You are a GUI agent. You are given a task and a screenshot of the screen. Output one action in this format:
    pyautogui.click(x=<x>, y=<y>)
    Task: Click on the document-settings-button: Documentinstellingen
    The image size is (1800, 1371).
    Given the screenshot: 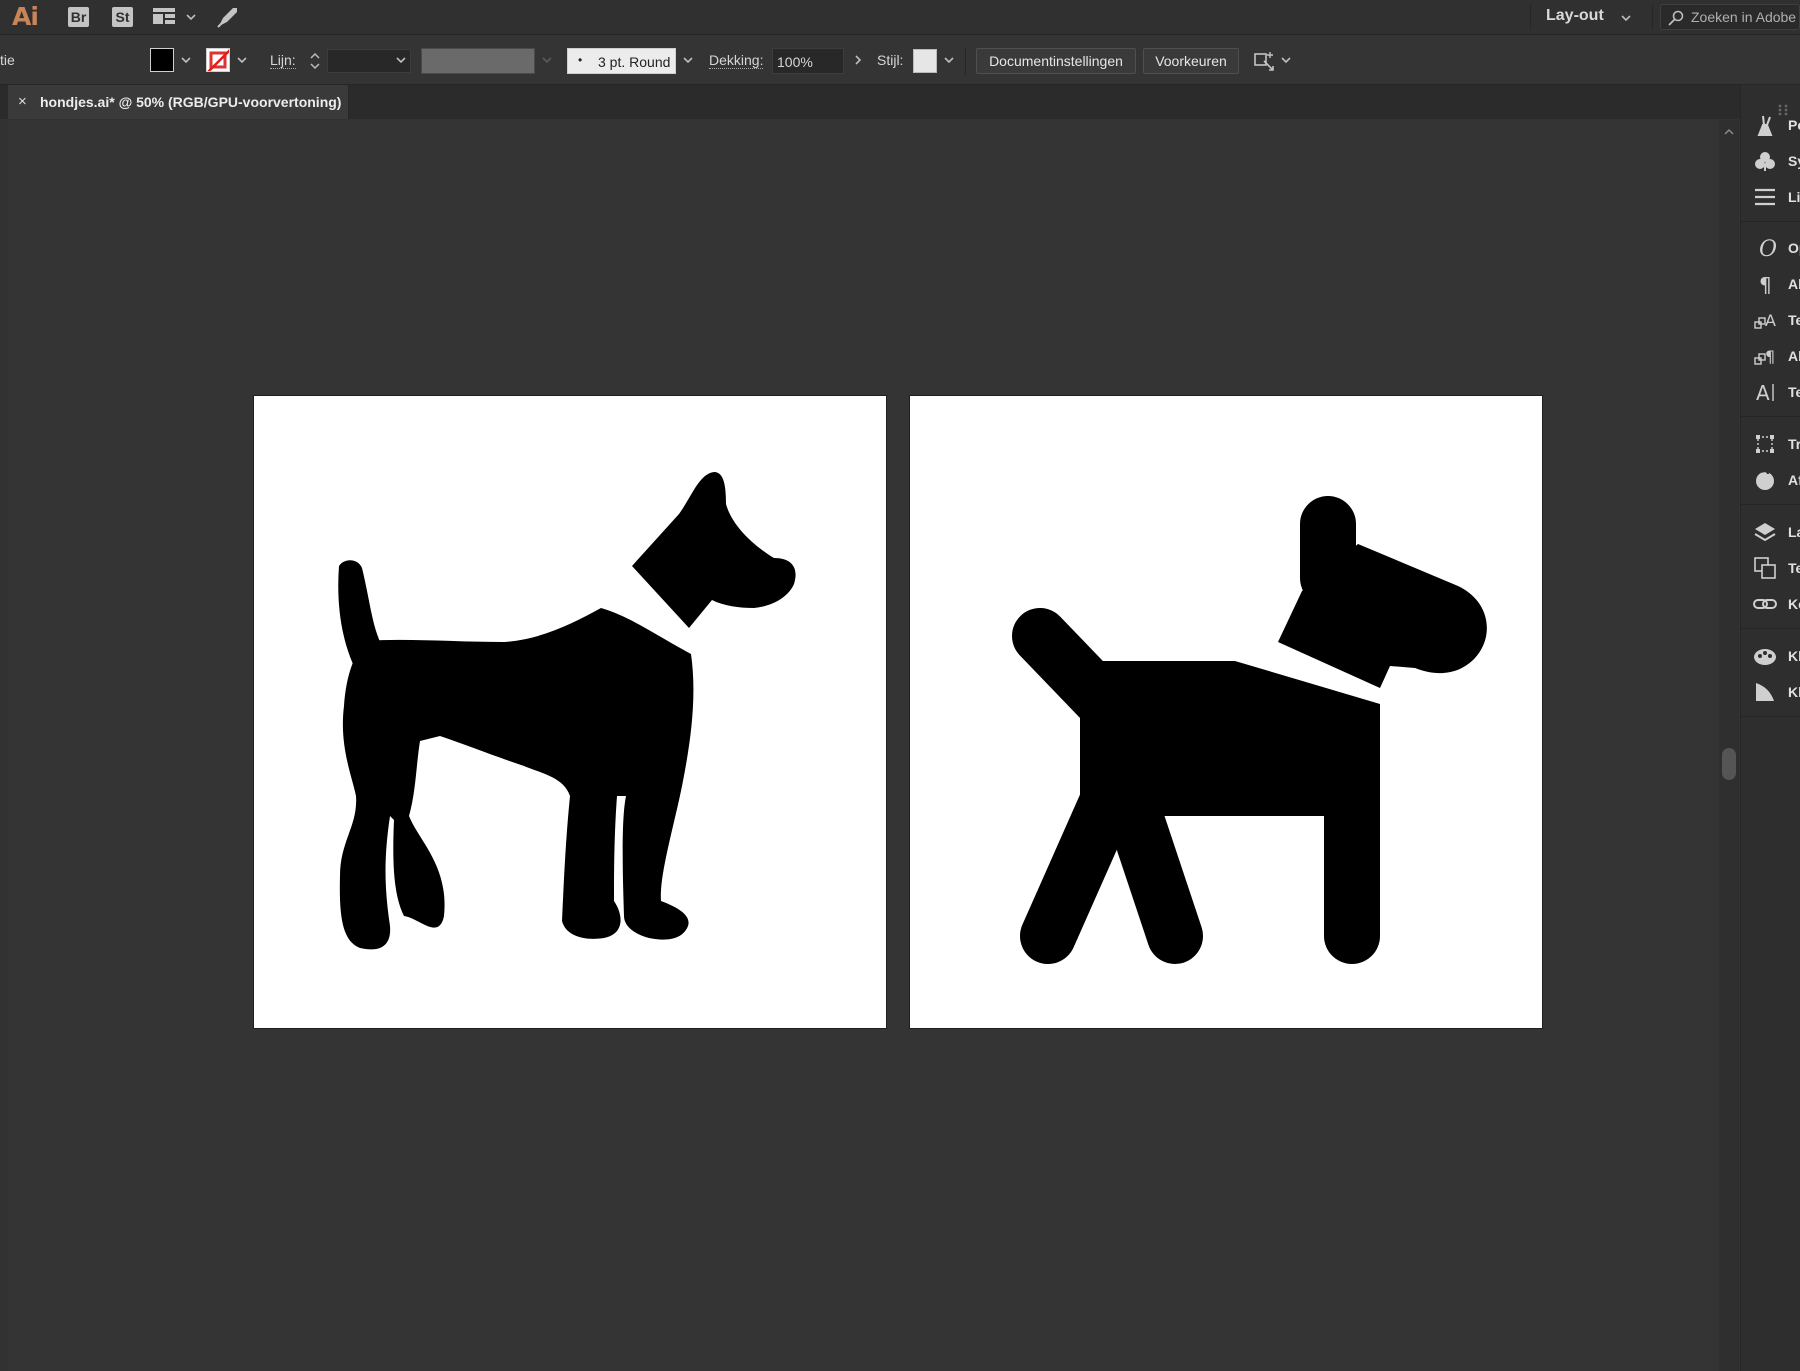 What is the action you would take?
    pyautogui.click(x=1056, y=61)
    